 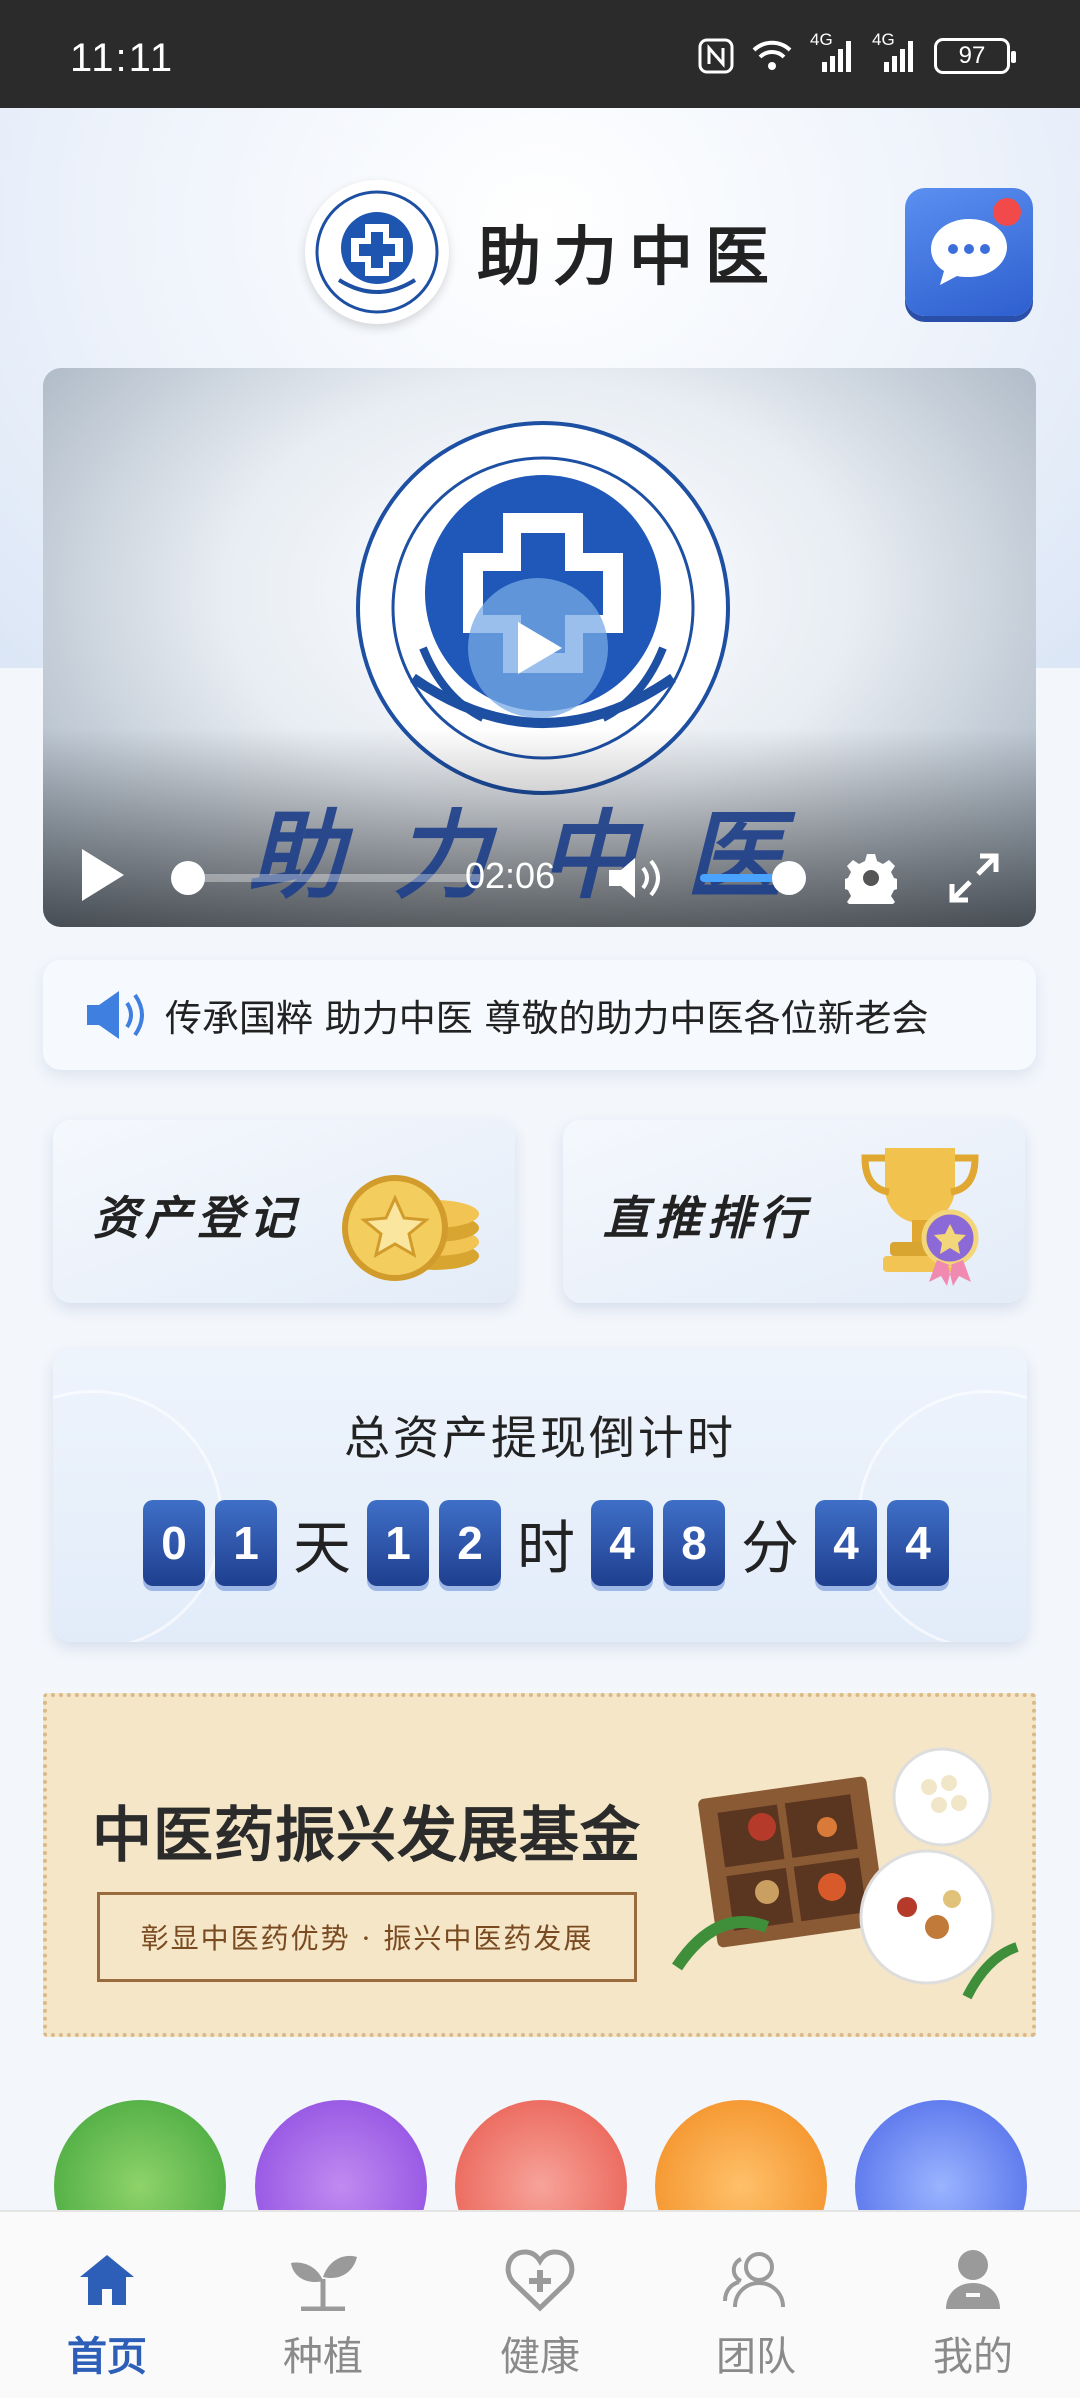 What do you see at coordinates (857, 52) in the screenshot?
I see `status-icons: 4G 4G 97` at bounding box center [857, 52].